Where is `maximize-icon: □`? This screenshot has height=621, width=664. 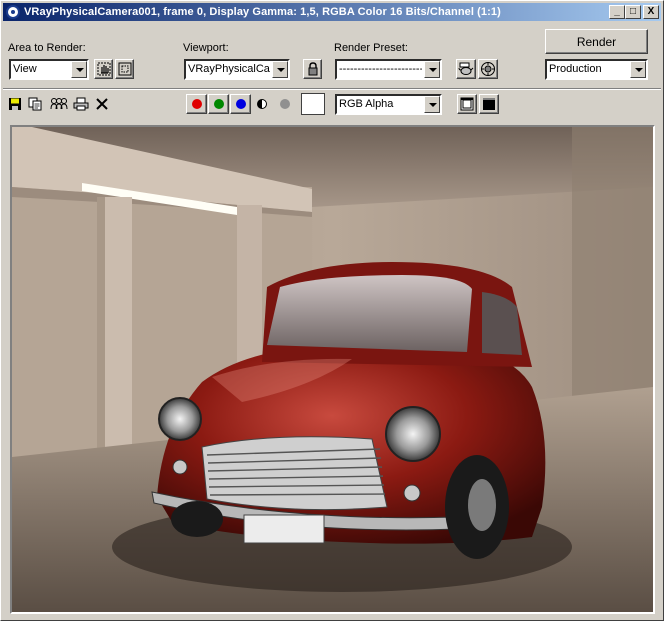 maximize-icon: □ is located at coordinates (633, 11).